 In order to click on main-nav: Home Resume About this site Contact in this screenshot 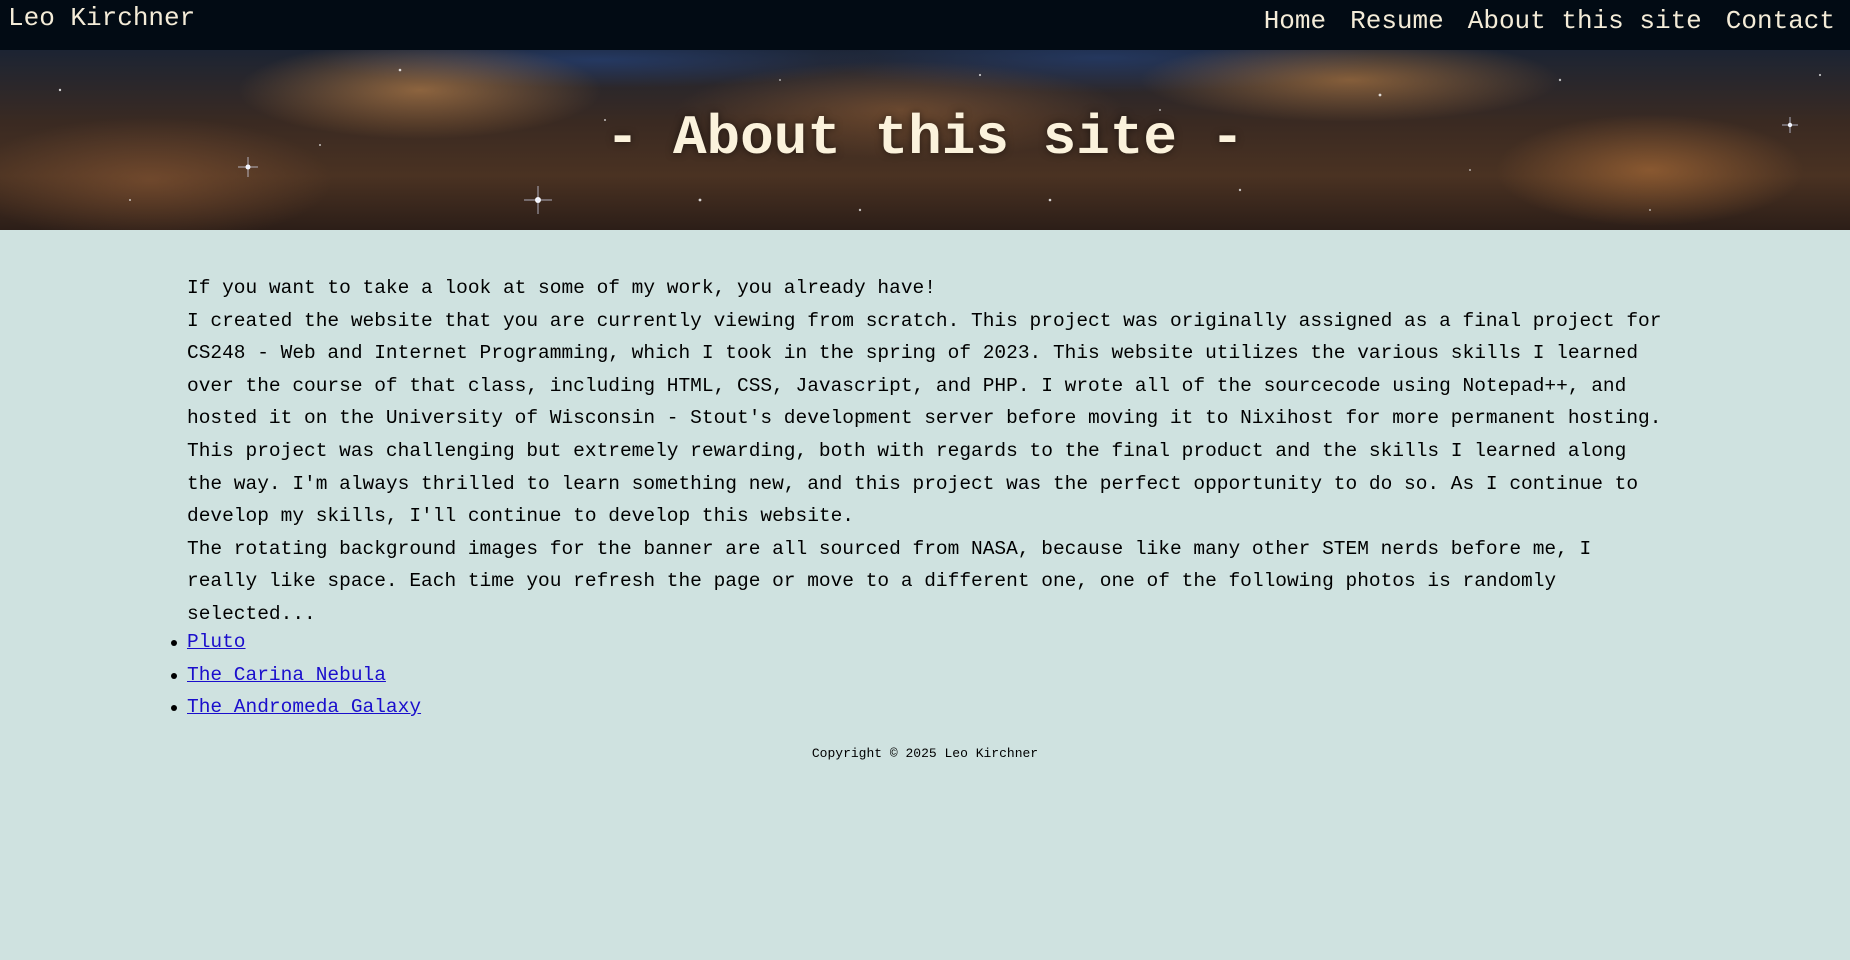, I will do `click(1549, 21)`.